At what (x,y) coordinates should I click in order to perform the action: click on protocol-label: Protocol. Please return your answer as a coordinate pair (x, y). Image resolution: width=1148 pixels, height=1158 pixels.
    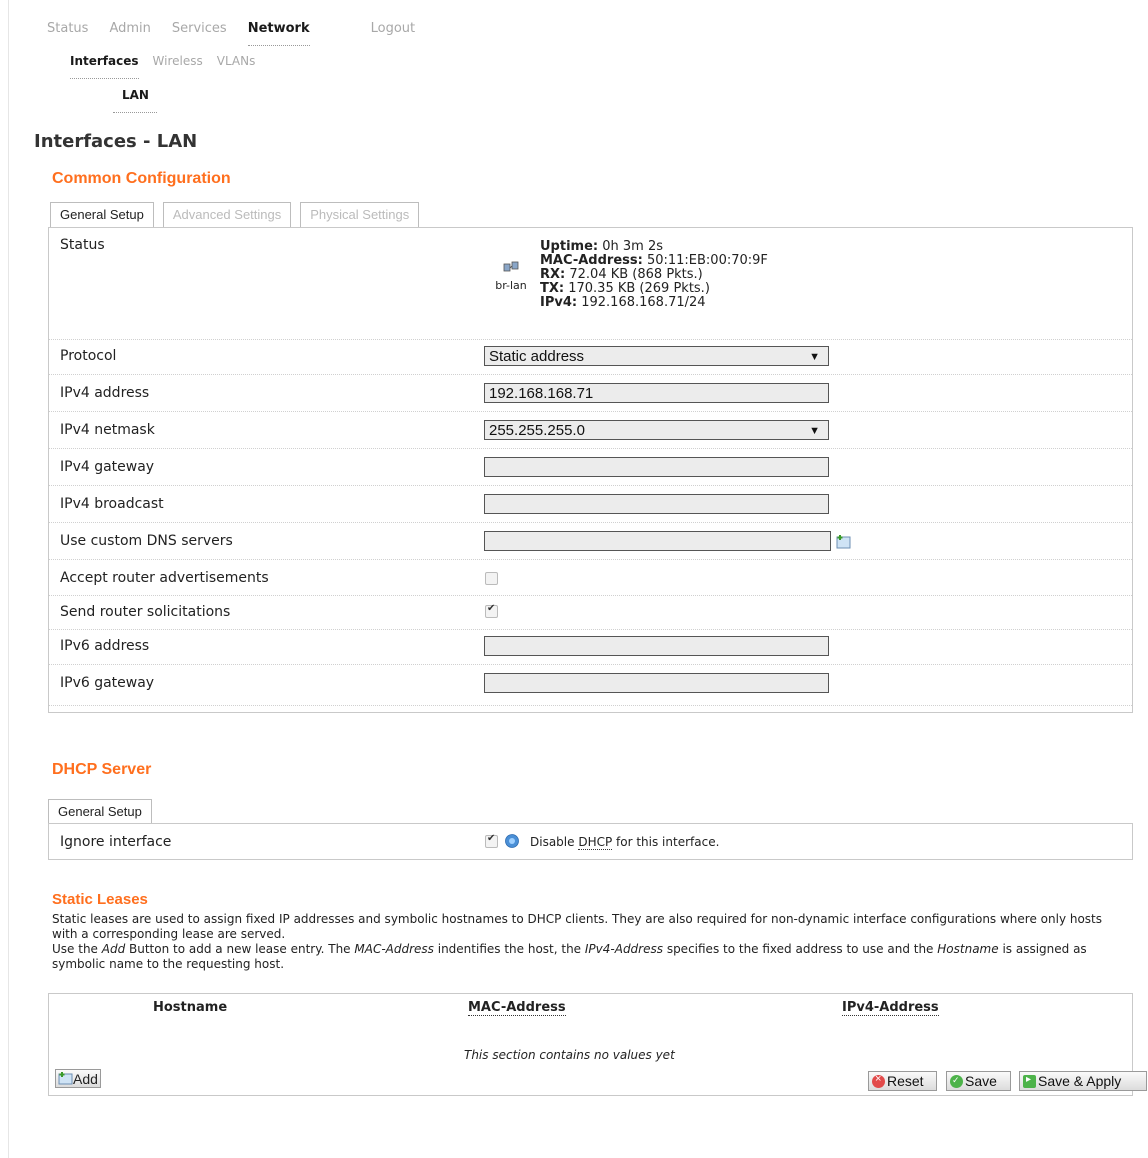
    Looking at the image, I should click on (88, 356).